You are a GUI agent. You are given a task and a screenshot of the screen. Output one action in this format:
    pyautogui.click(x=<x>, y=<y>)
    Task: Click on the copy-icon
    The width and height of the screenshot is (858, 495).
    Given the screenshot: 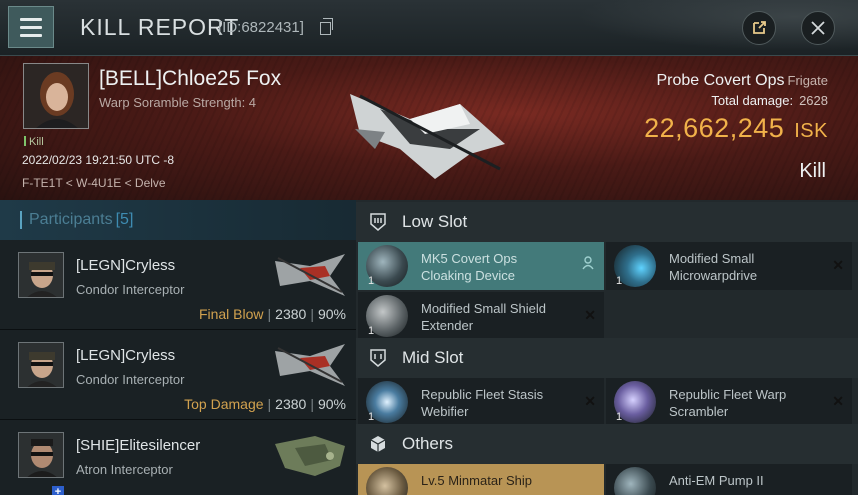 What is the action you would take?
    pyautogui.click(x=326, y=26)
    